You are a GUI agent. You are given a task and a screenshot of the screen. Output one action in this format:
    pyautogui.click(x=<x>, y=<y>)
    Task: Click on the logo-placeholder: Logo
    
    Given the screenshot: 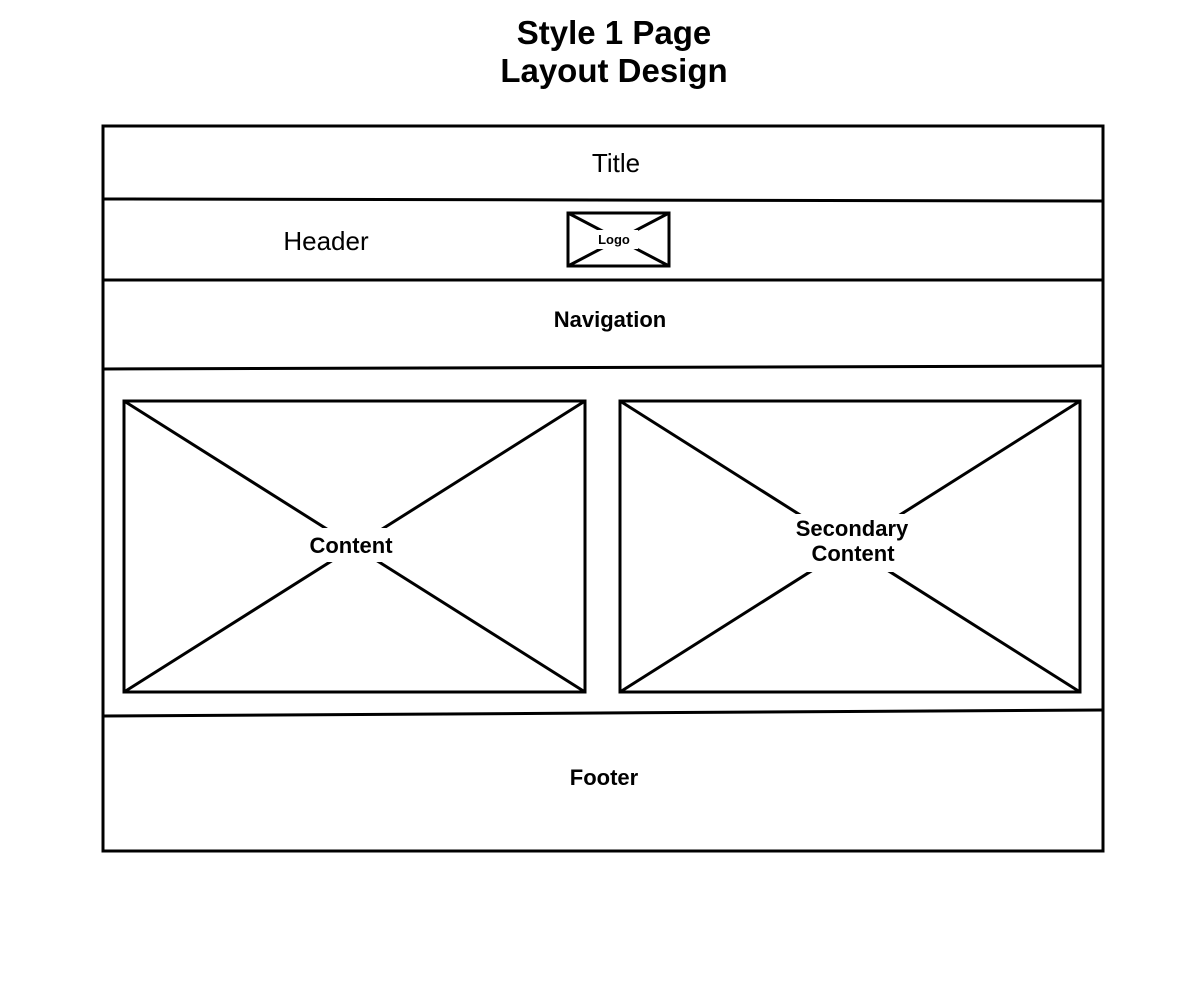 What is the action you would take?
    pyautogui.click(x=618, y=239)
    